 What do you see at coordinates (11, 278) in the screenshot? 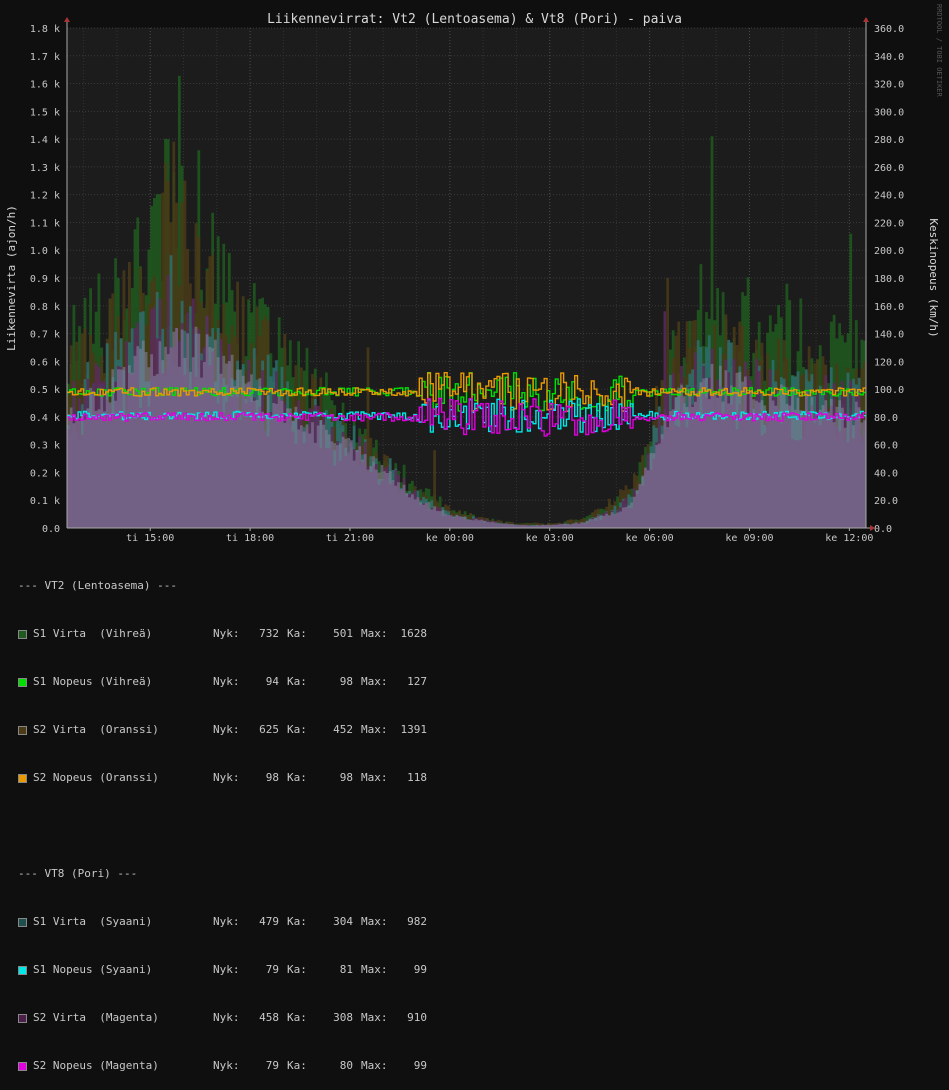
I see `left-axis-label: Liikennevirta (ajon/h)` at bounding box center [11, 278].